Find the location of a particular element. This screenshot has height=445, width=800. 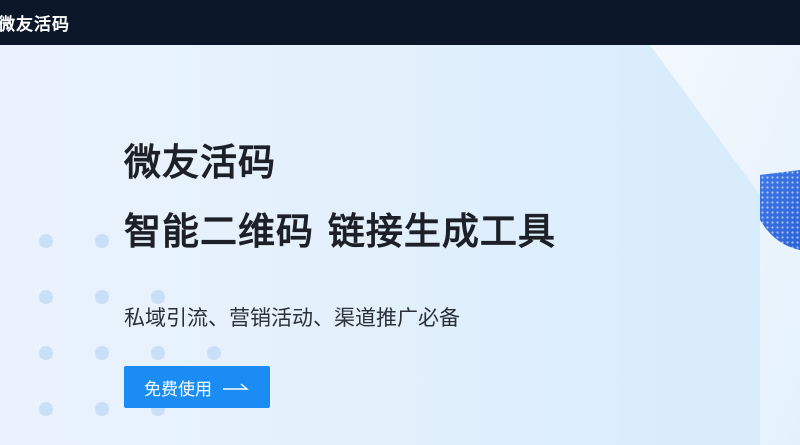

hero-title-line1: 微友活码 is located at coordinates (200, 162).